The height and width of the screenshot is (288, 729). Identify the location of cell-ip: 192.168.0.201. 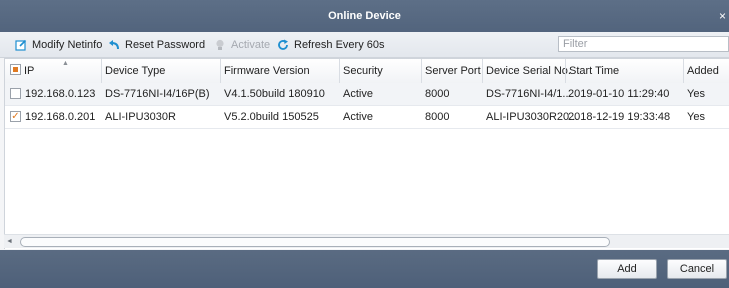
(60, 117).